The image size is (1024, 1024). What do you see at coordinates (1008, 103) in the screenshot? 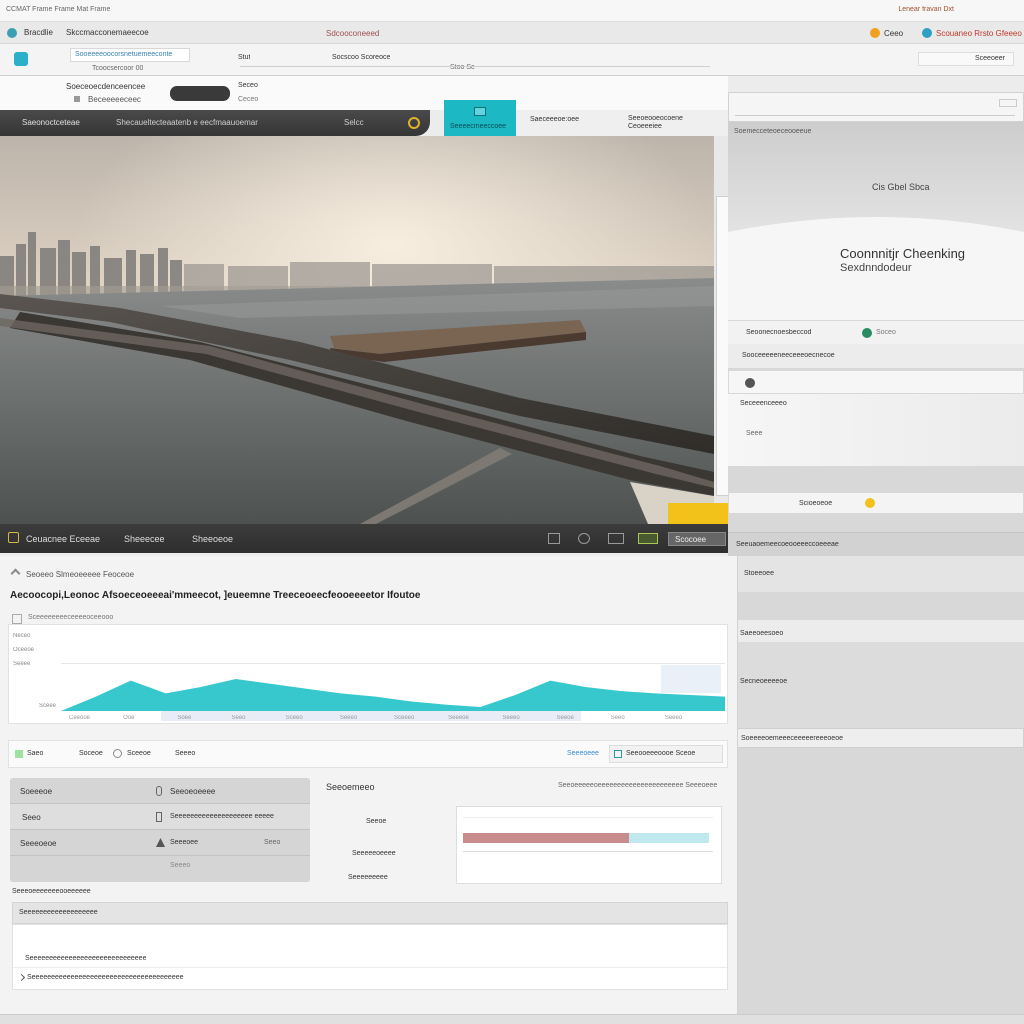
I see `right-panel-close-icon` at bounding box center [1008, 103].